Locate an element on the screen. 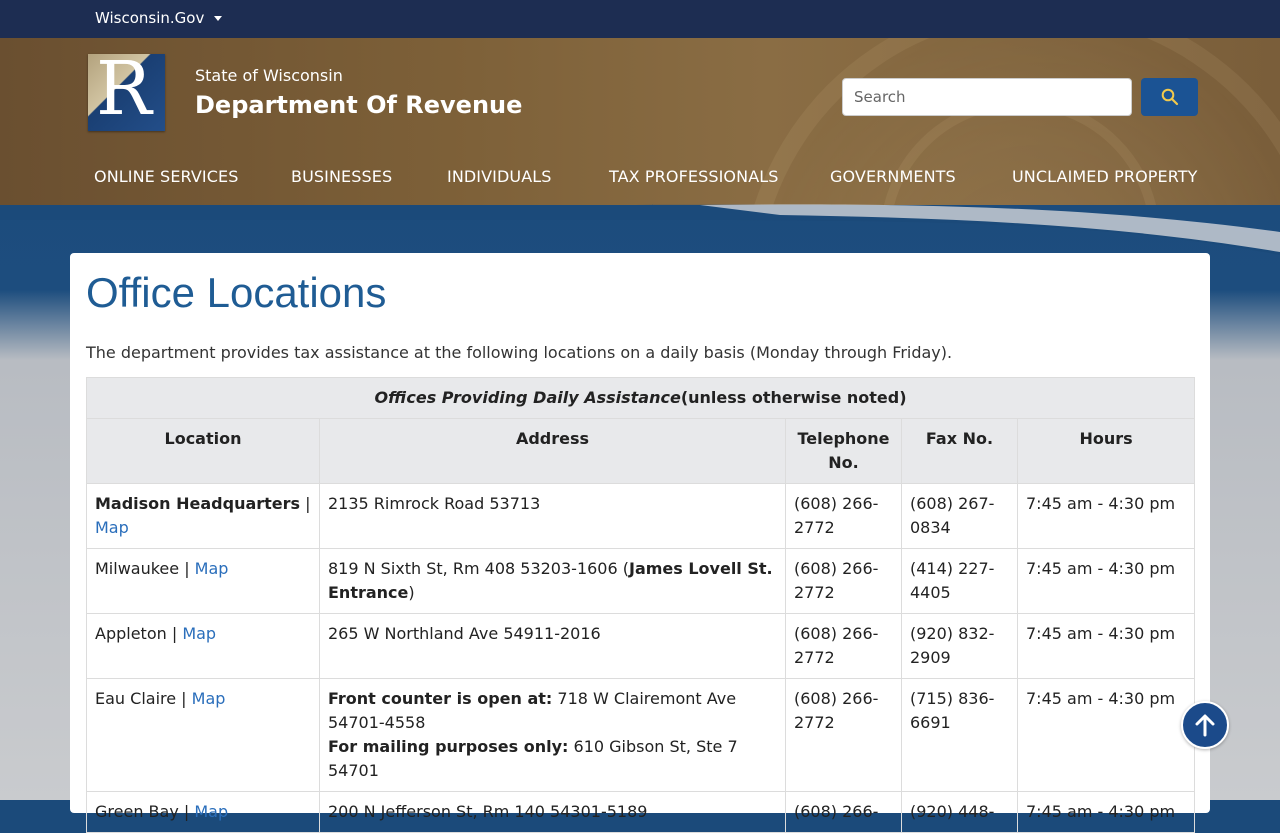 The width and height of the screenshot is (1280, 833). address-cell: 265 W Northland Ave 54911-2016 is located at coordinates (552, 646).